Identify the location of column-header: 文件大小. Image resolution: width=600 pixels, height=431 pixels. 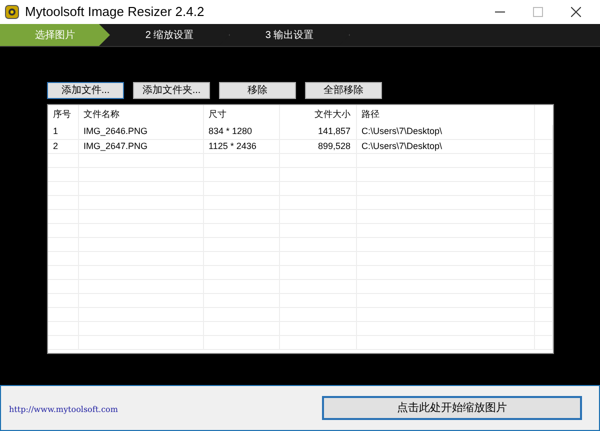
(332, 114).